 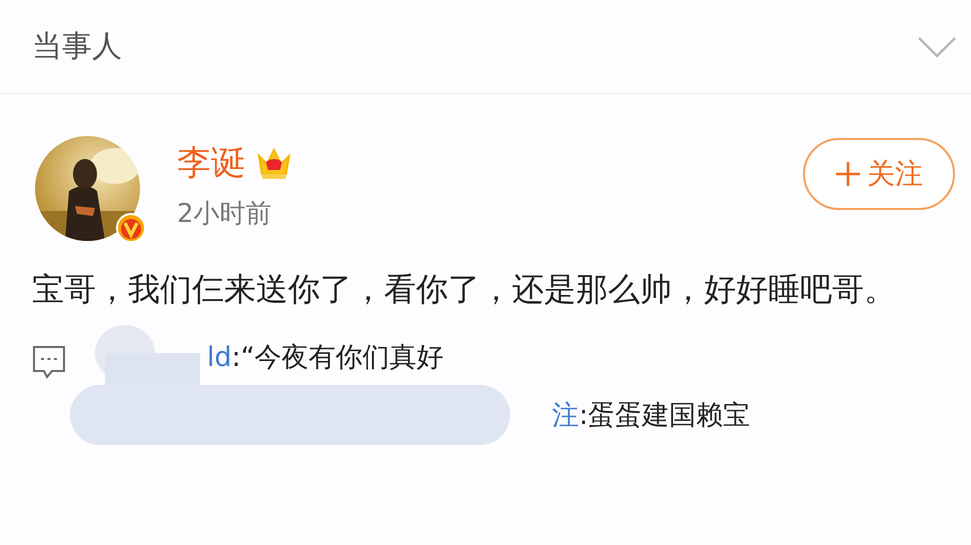 I want to click on comment: 注:蛋蛋建国赖宝, so click(x=651, y=416).